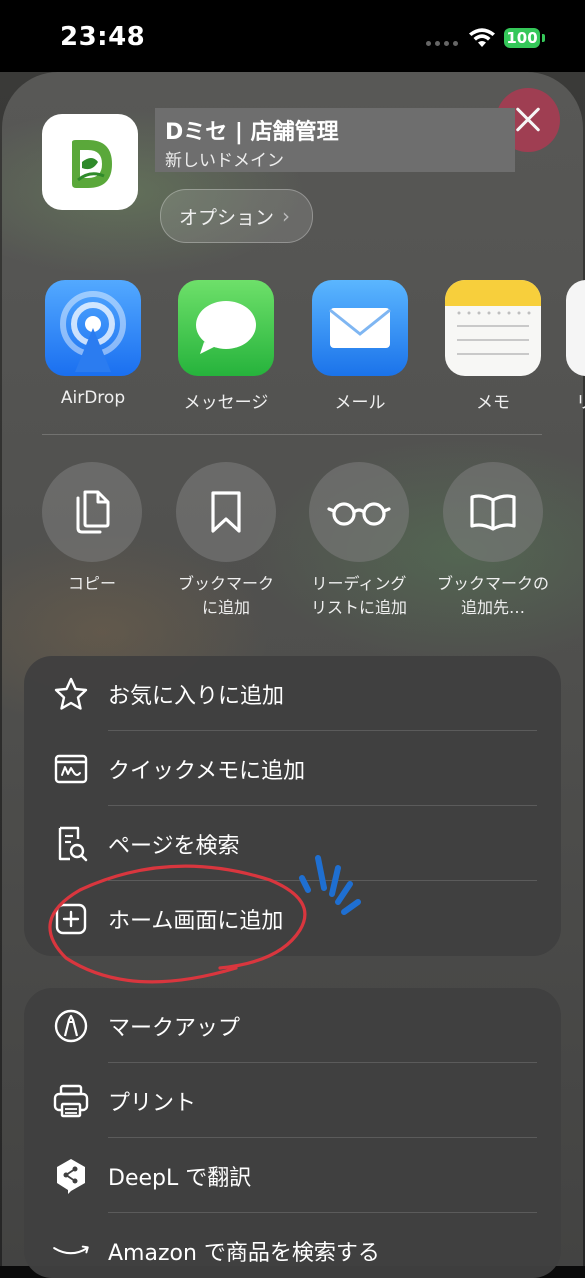 The image size is (585, 1278). I want to click on menu-item-deepl-translate: DeepL で翻訳, so click(292, 1175).